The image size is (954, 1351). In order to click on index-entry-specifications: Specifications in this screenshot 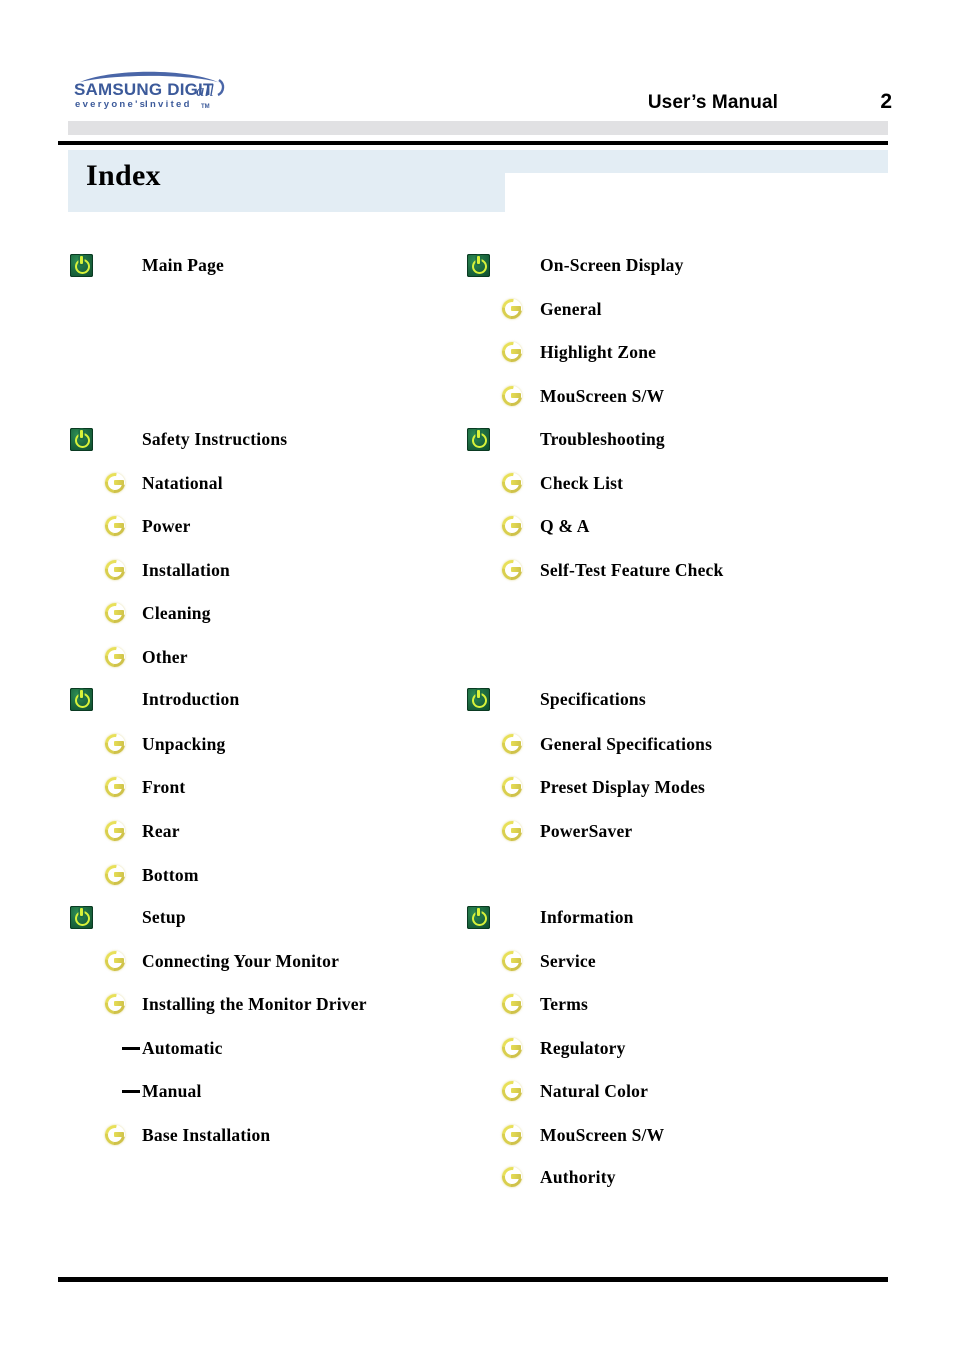, I will do `click(556, 699)`.